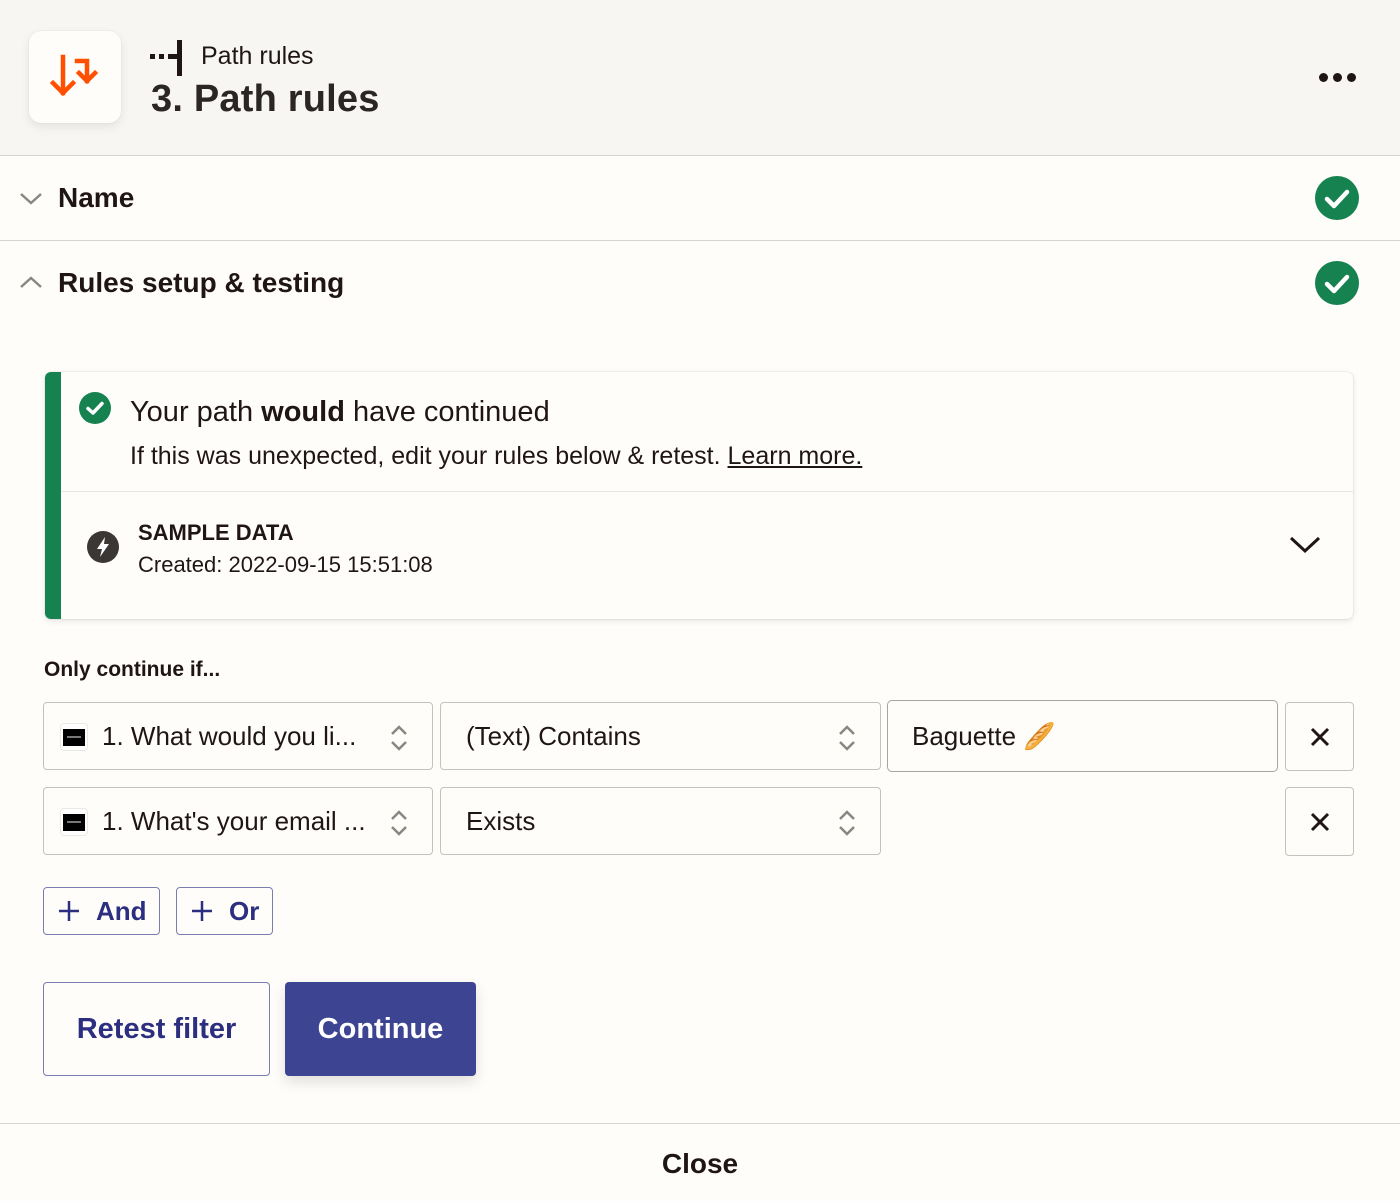 The image size is (1400, 1201). Describe the element at coordinates (553, 736) in the screenshot. I see `condition-operator-value: (Text) Contains` at that location.